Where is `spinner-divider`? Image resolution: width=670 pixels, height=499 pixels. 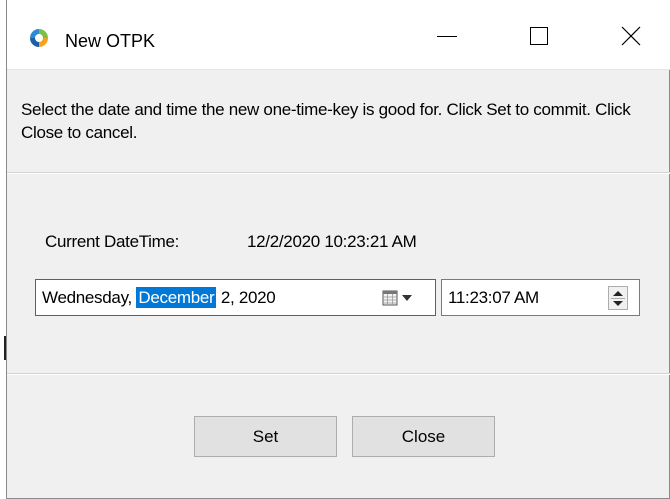 spinner-divider is located at coordinates (618, 298).